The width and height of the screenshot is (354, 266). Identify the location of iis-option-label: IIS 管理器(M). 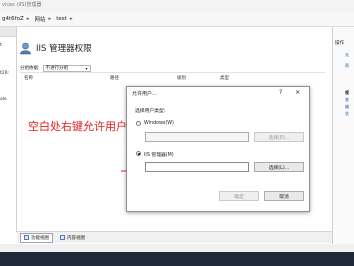
(159, 154).